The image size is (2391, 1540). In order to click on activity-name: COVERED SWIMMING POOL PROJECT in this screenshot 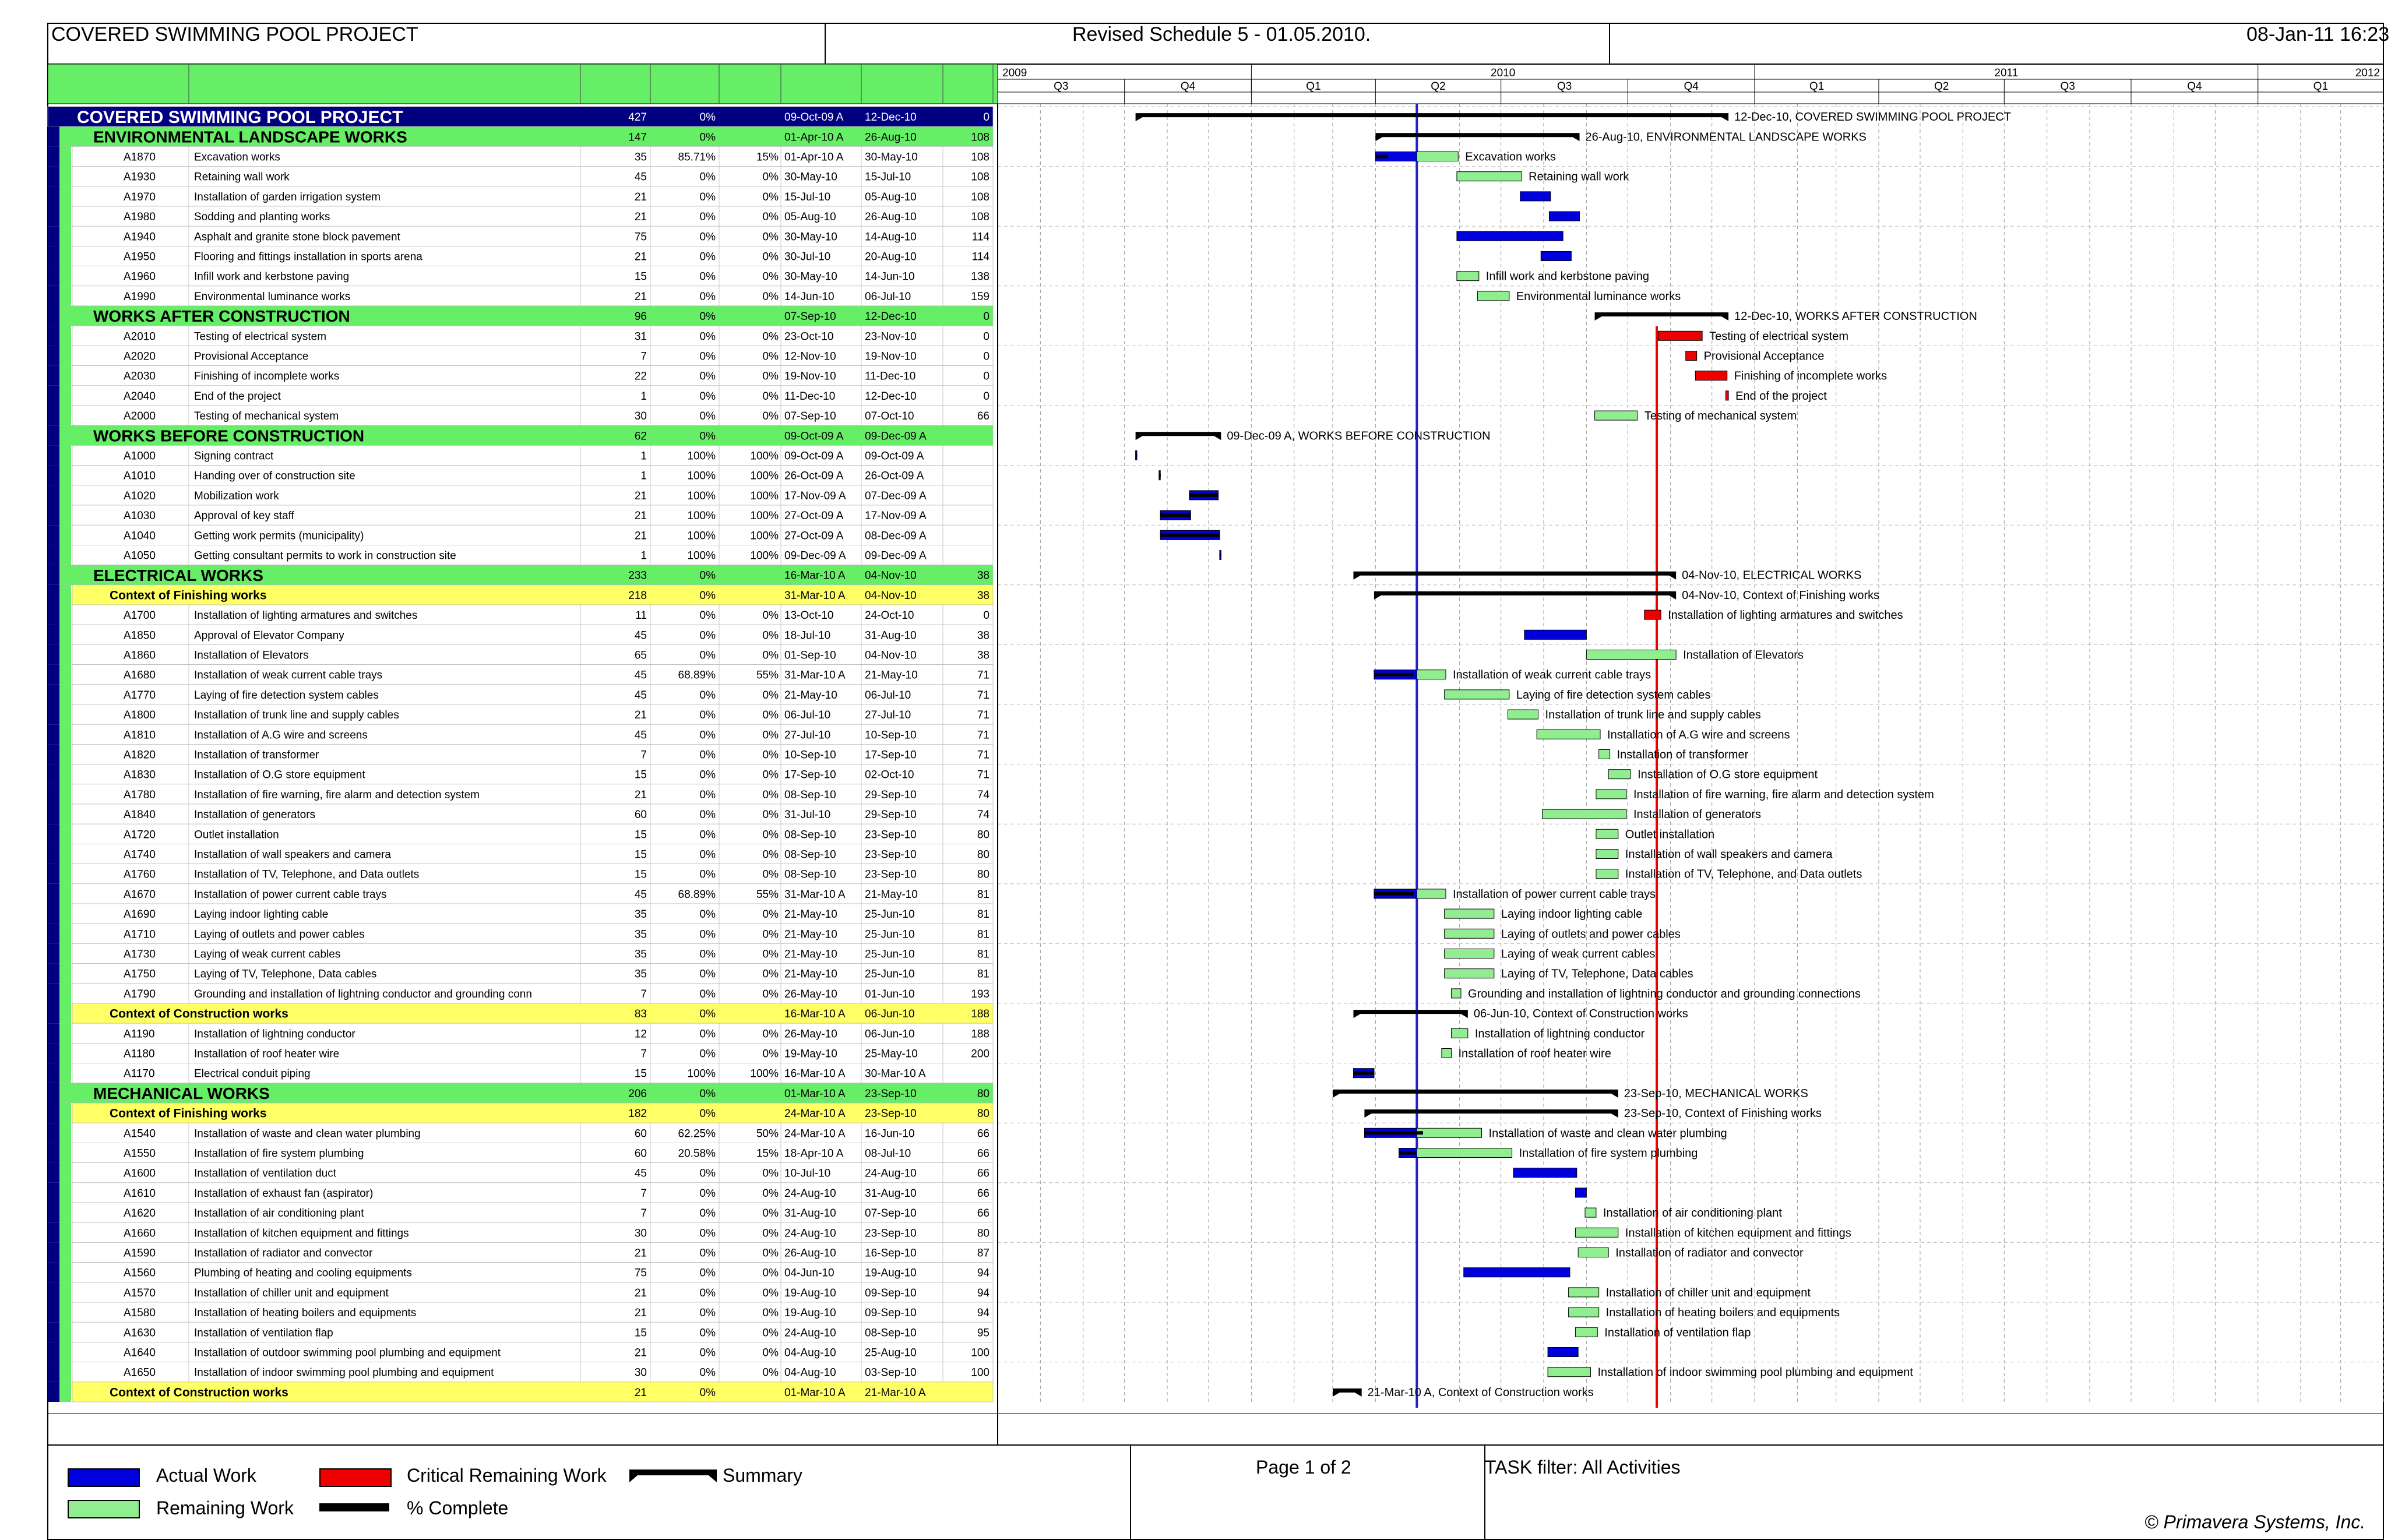, I will do `click(240, 117)`.